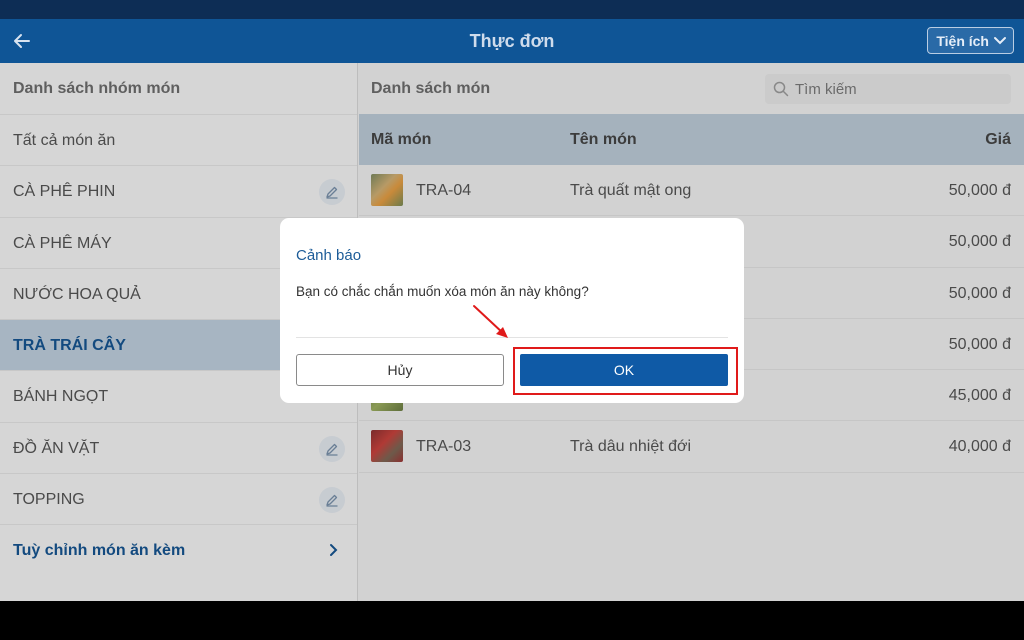  I want to click on back-button, so click(22, 41).